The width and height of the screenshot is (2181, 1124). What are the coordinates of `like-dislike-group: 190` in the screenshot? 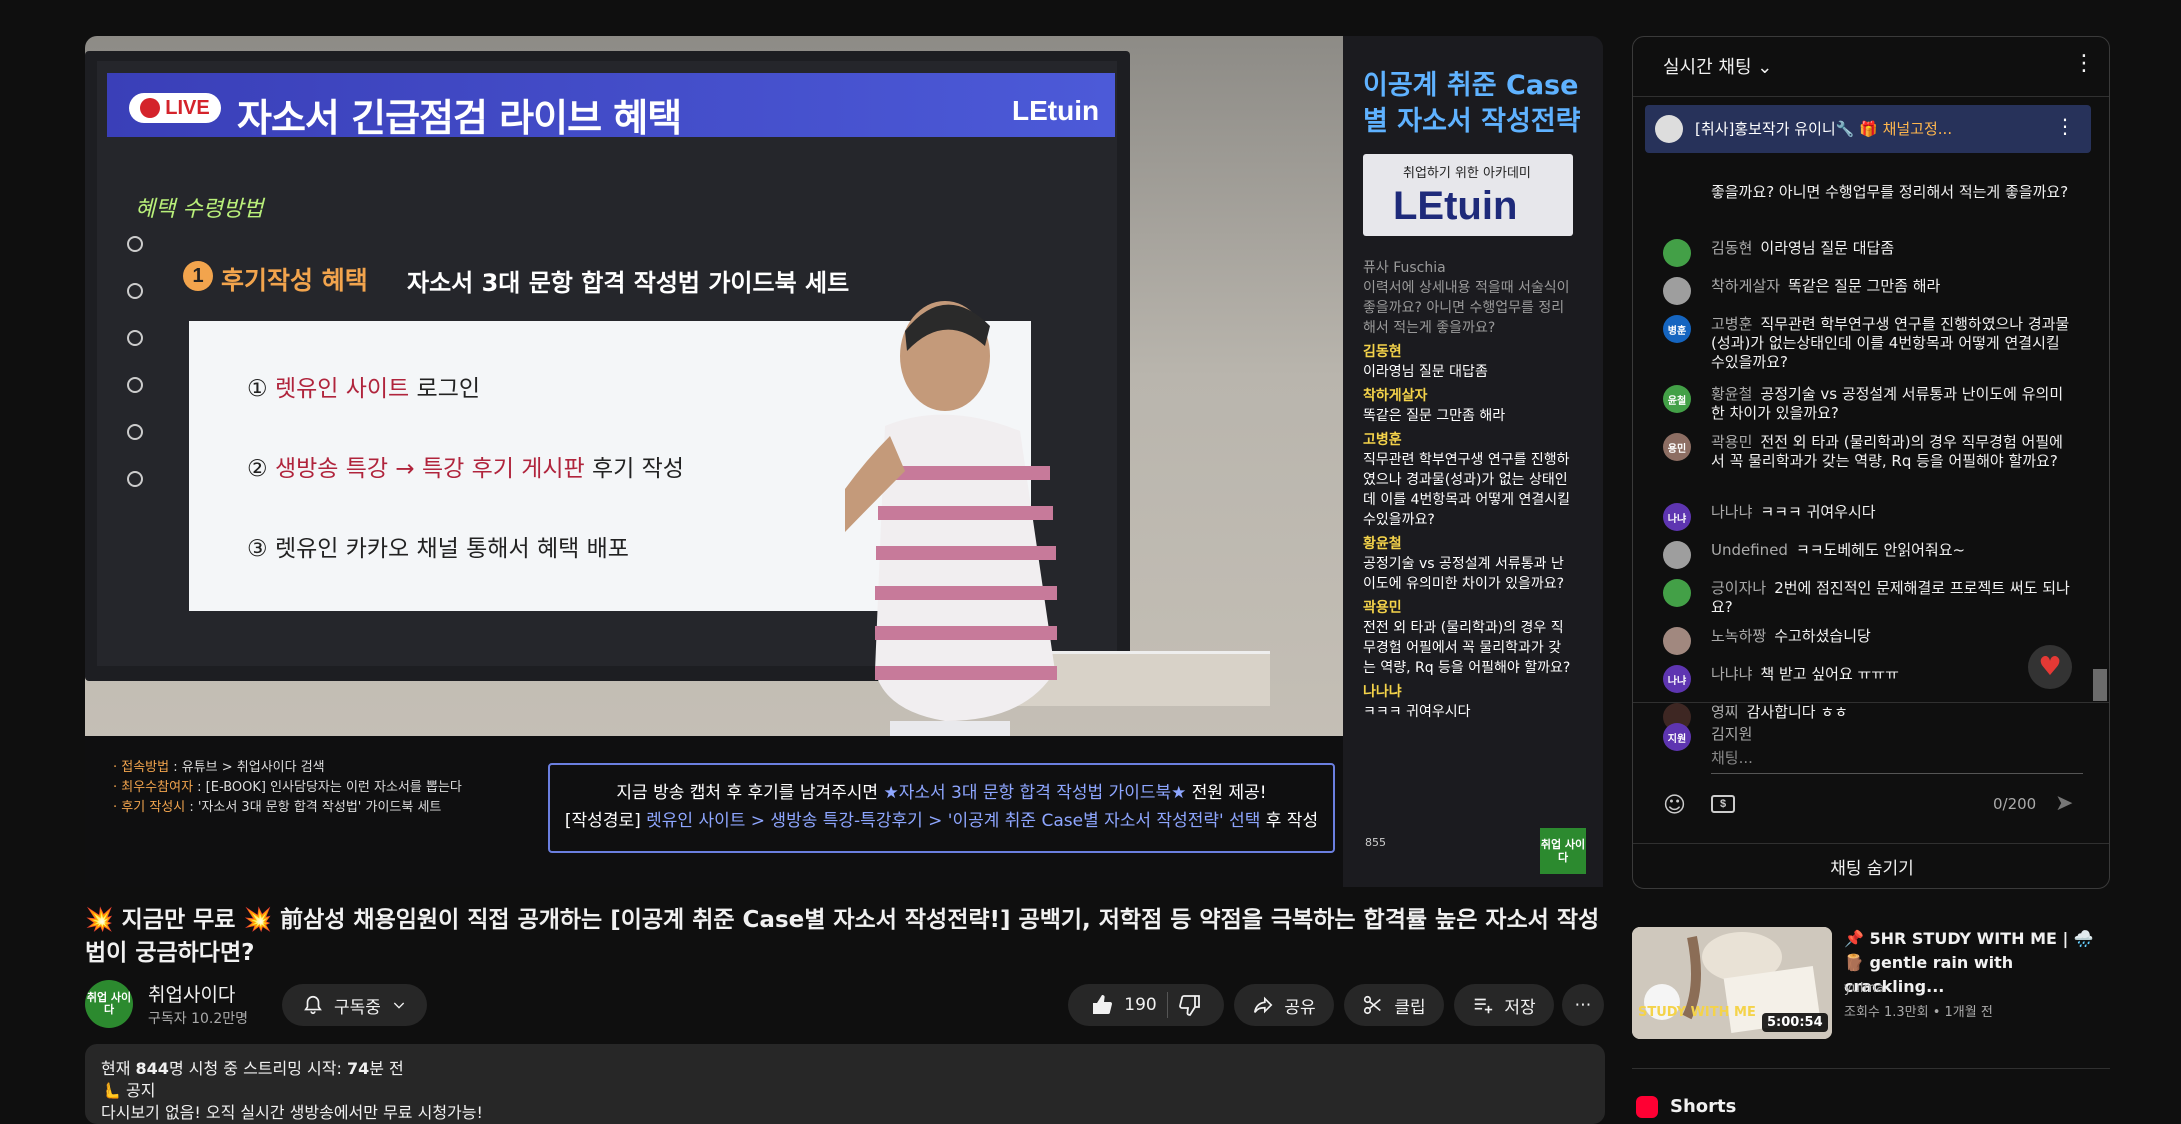 It's located at (1146, 1005).